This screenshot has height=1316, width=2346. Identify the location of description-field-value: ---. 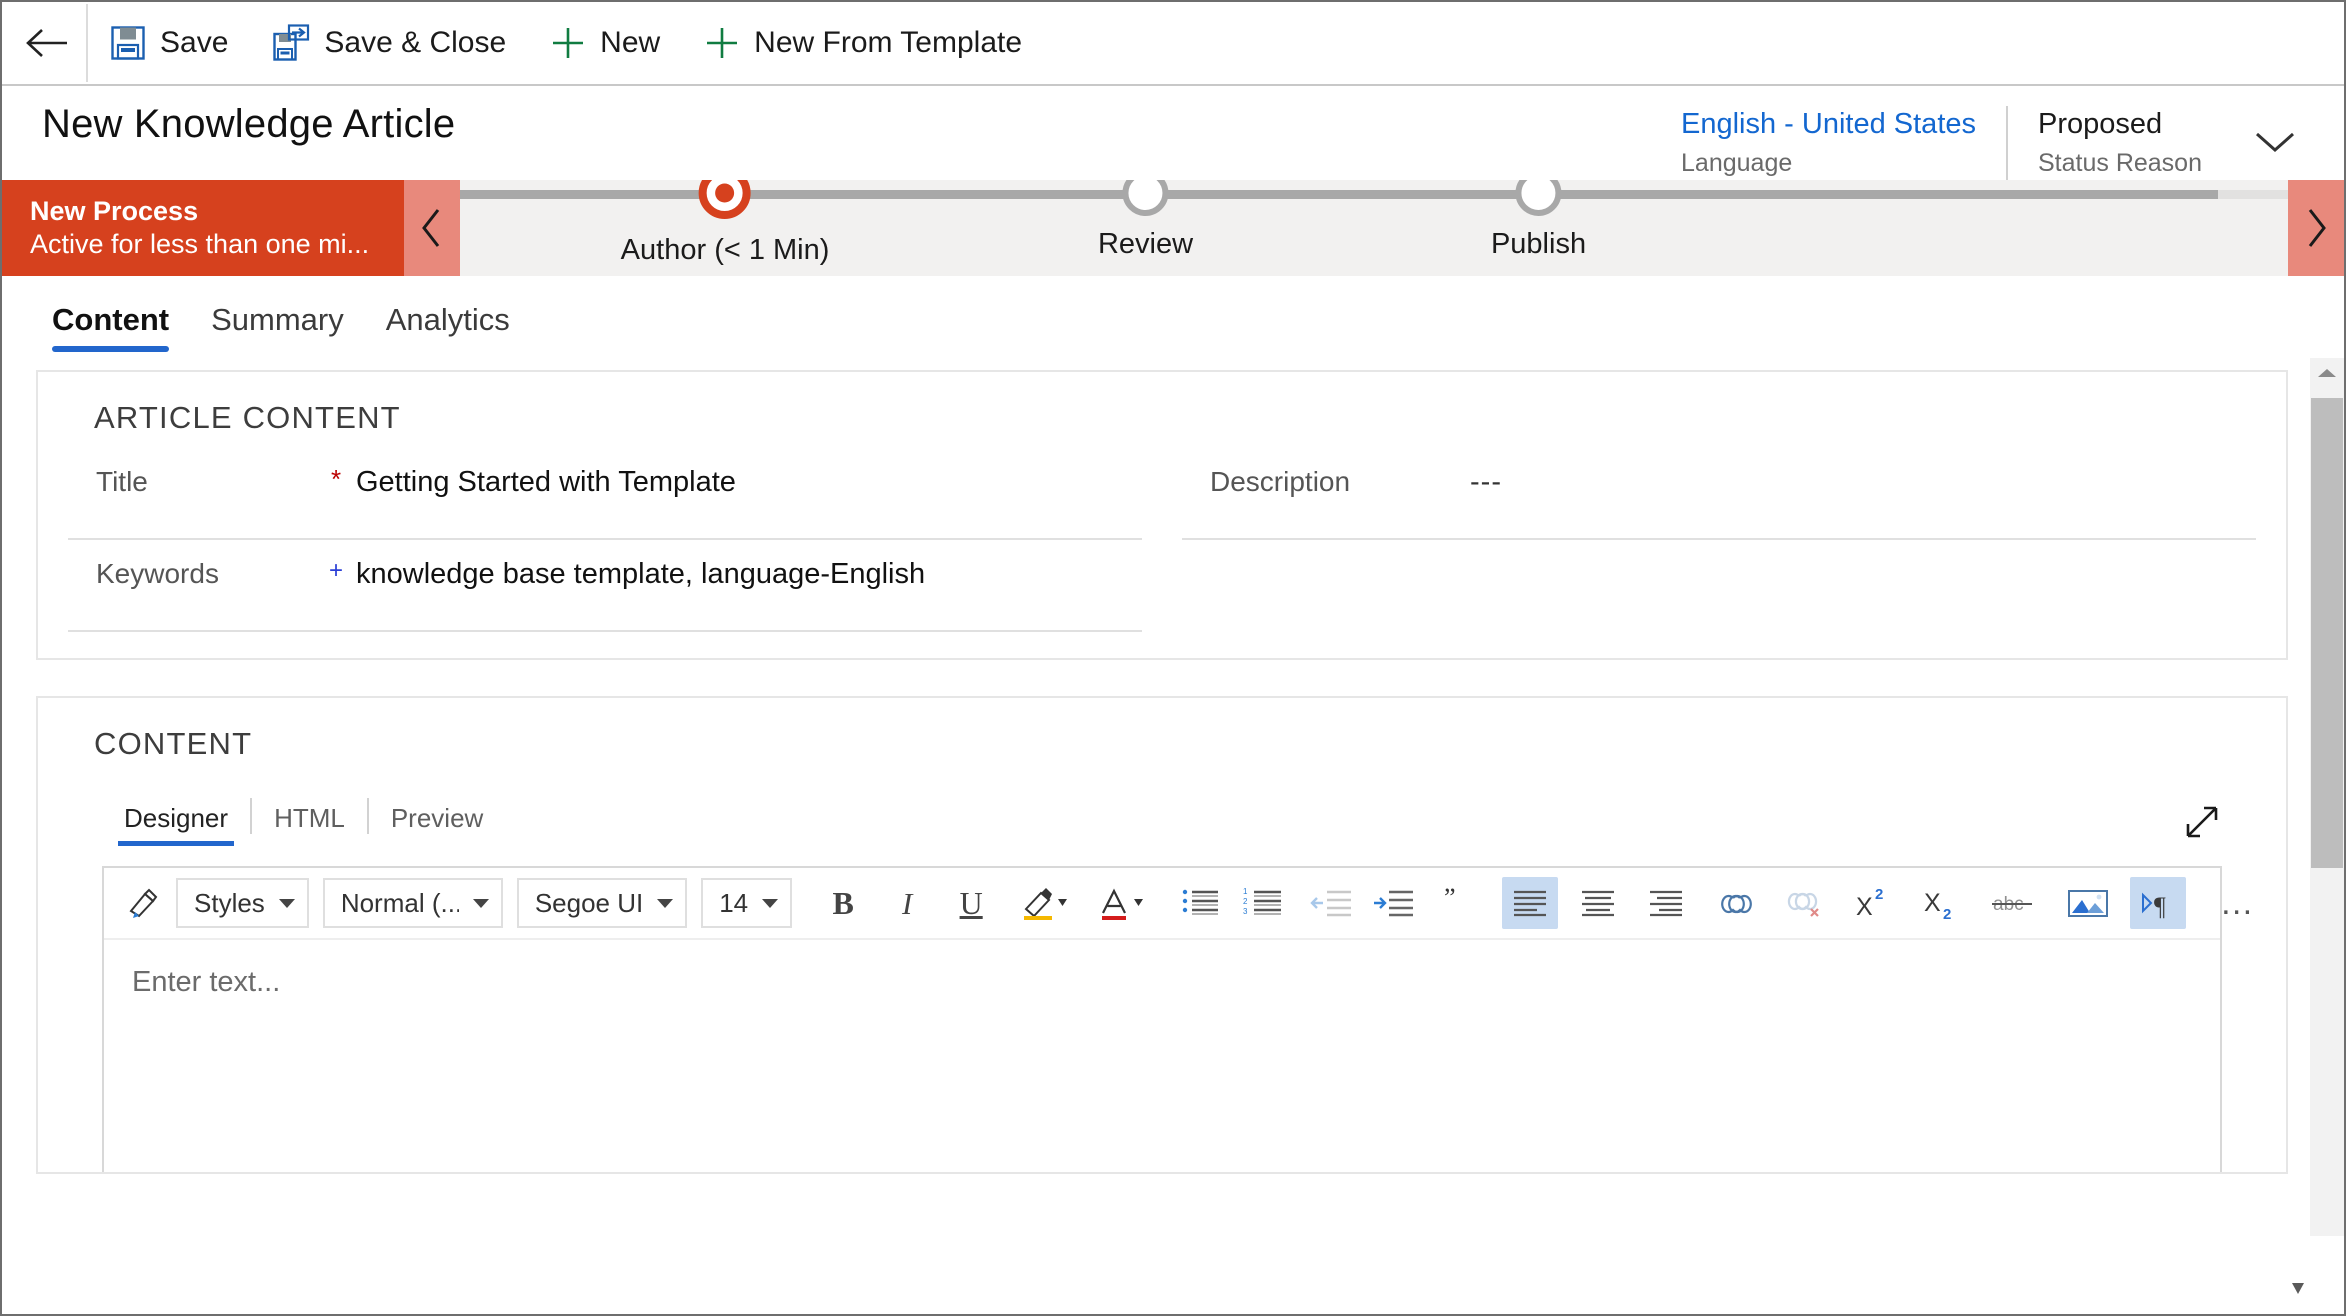
(1863, 482).